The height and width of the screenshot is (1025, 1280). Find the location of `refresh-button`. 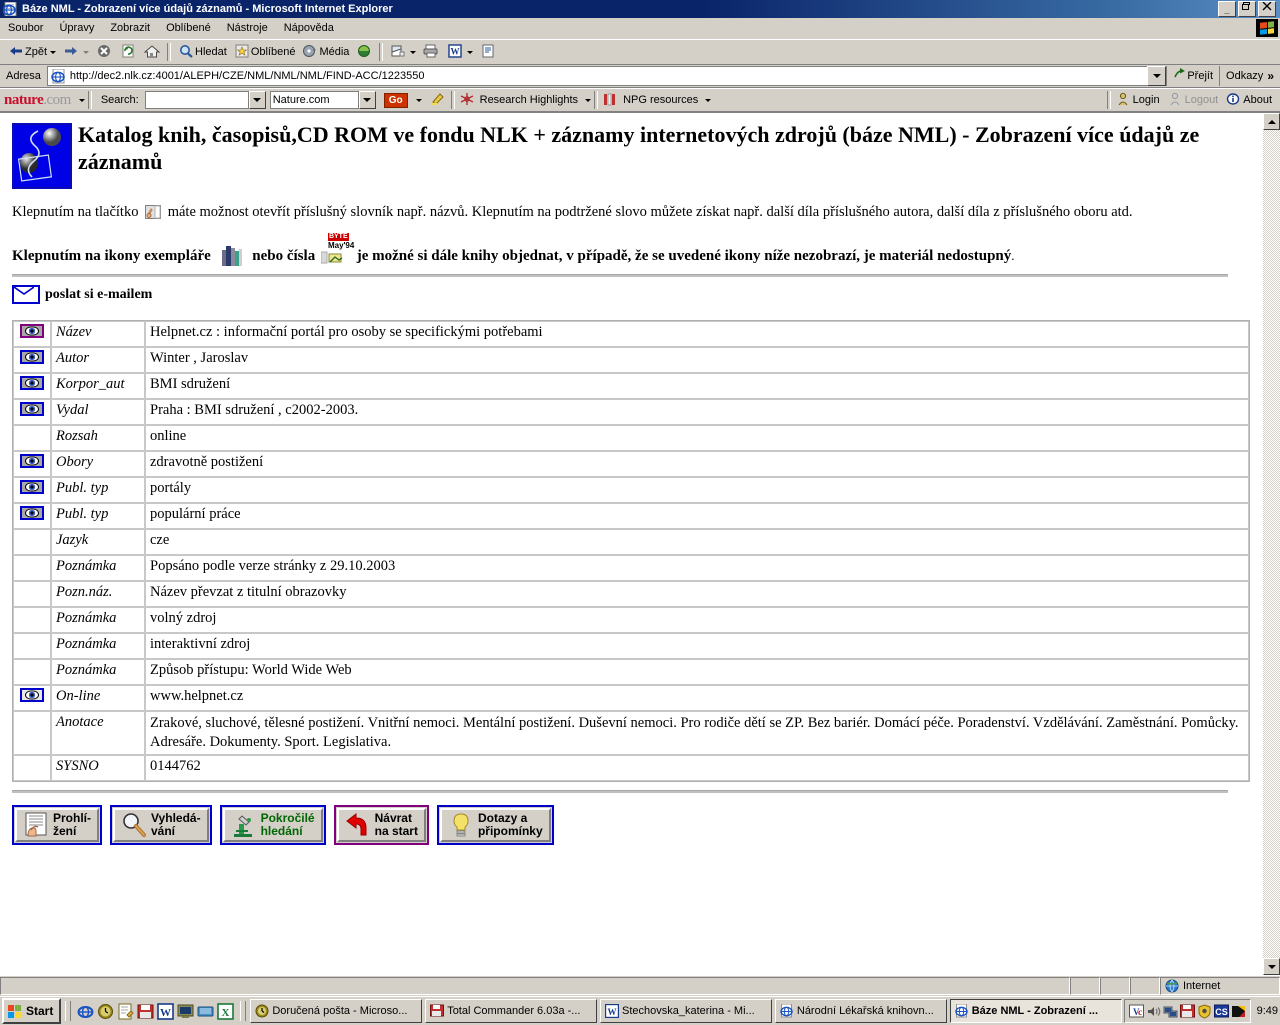

refresh-button is located at coordinates (128, 52).